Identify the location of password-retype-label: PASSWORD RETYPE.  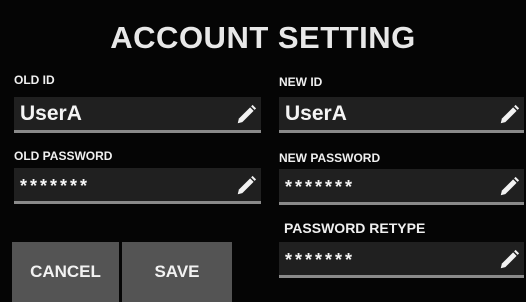
(355, 228).